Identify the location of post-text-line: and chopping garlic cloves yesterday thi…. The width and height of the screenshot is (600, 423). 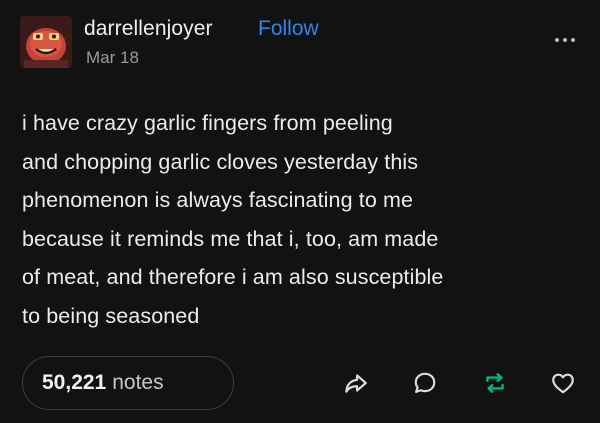
(220, 161).